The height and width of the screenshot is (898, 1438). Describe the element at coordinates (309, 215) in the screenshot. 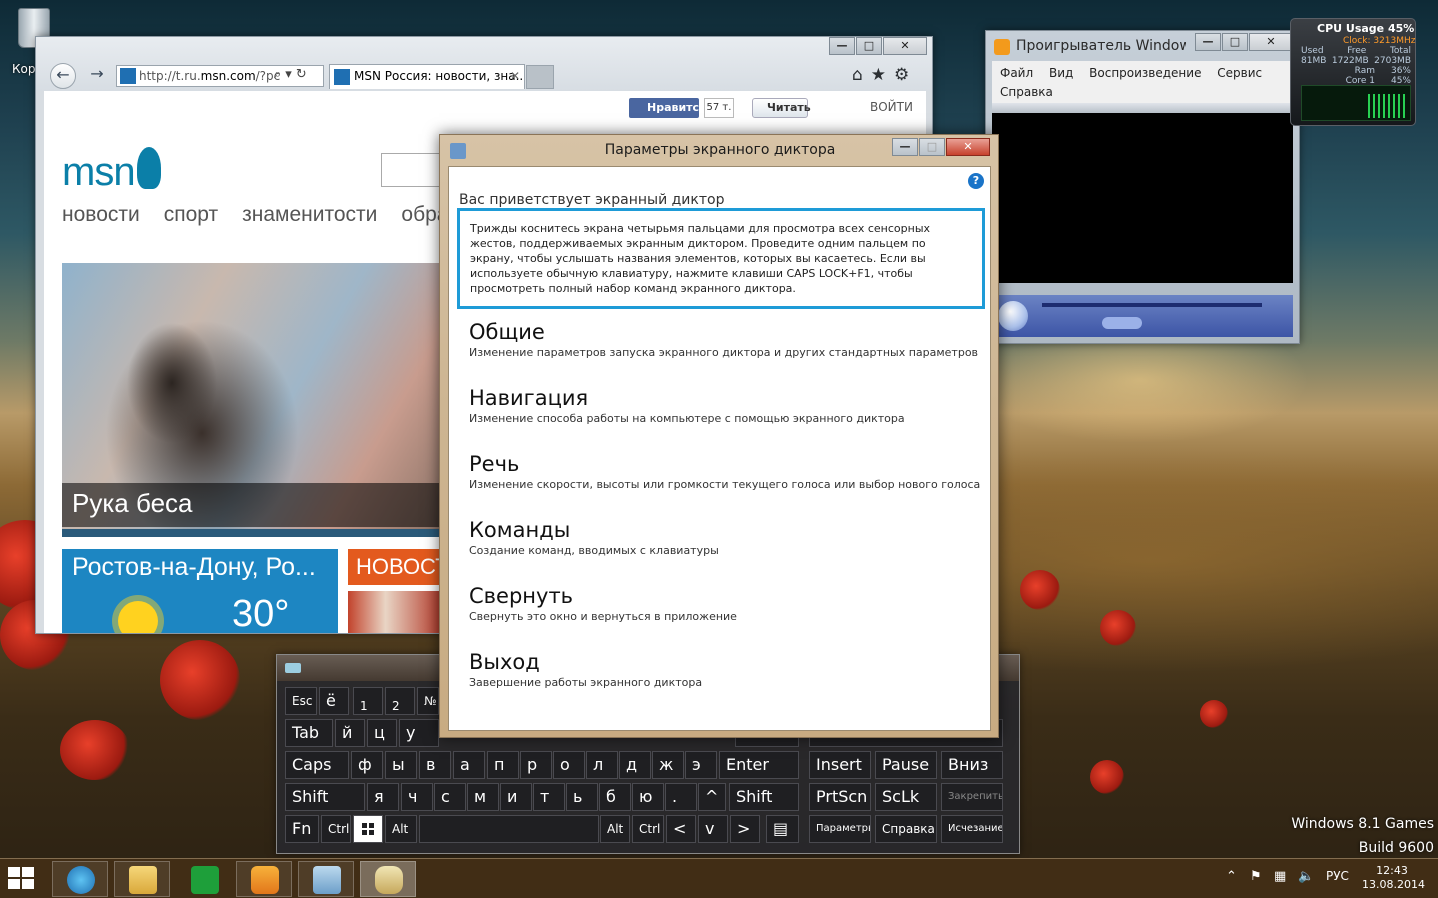

I see `nav-celebrities: знаменитости` at that location.